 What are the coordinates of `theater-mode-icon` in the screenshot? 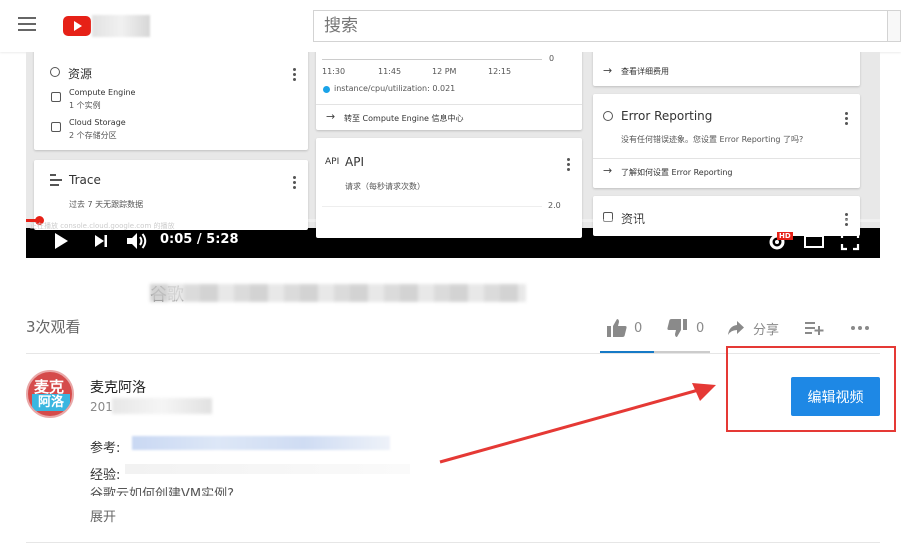 It's located at (814, 241).